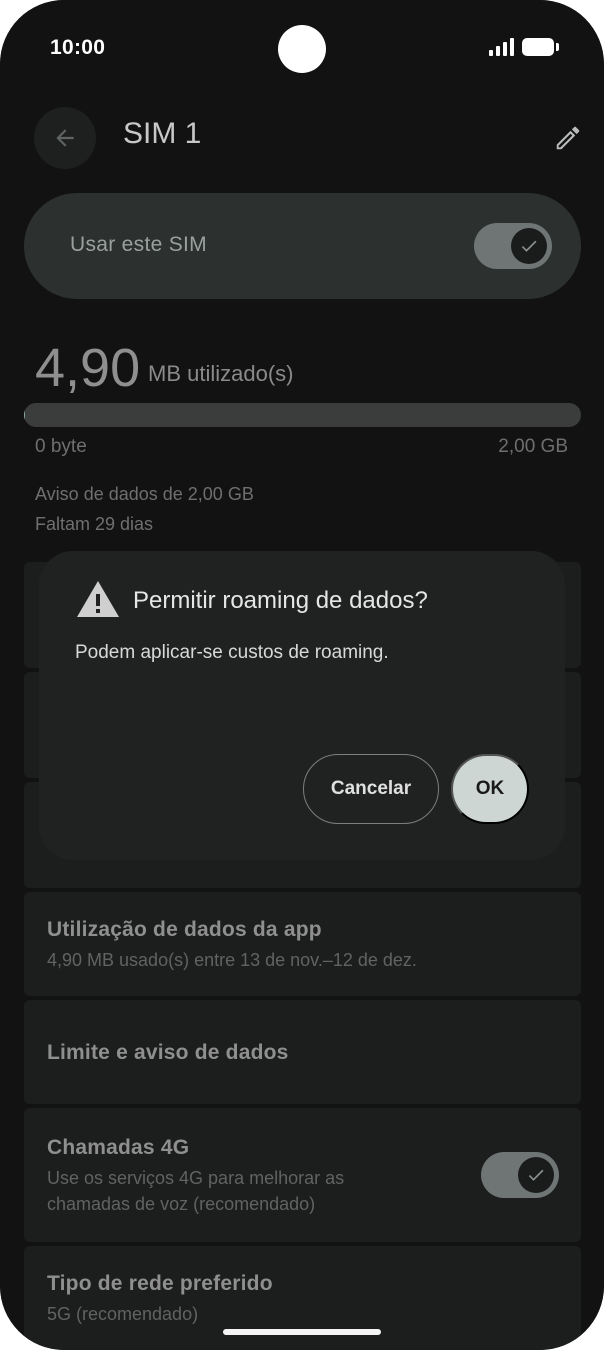 This screenshot has height=1350, width=604. I want to click on usage-unit: MB utilizado(s), so click(221, 373).